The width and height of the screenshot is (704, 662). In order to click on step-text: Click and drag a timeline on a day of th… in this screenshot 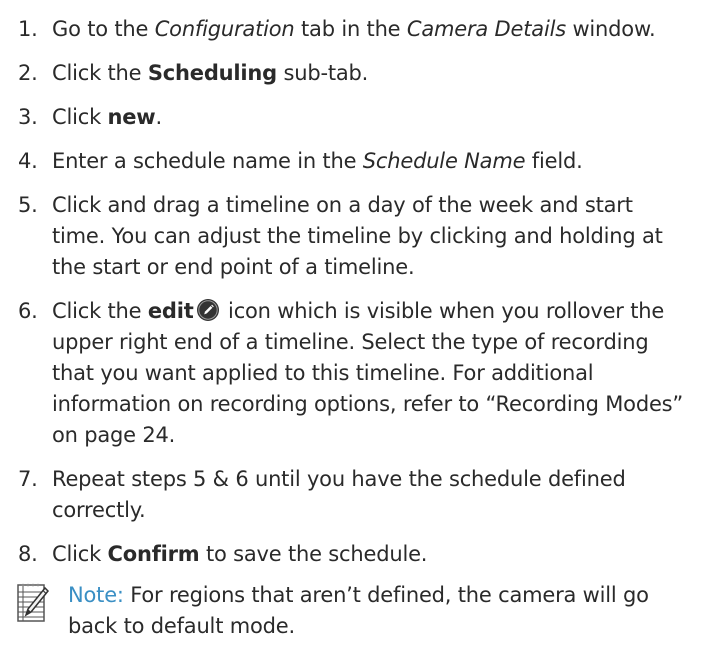, I will do `click(357, 236)`.